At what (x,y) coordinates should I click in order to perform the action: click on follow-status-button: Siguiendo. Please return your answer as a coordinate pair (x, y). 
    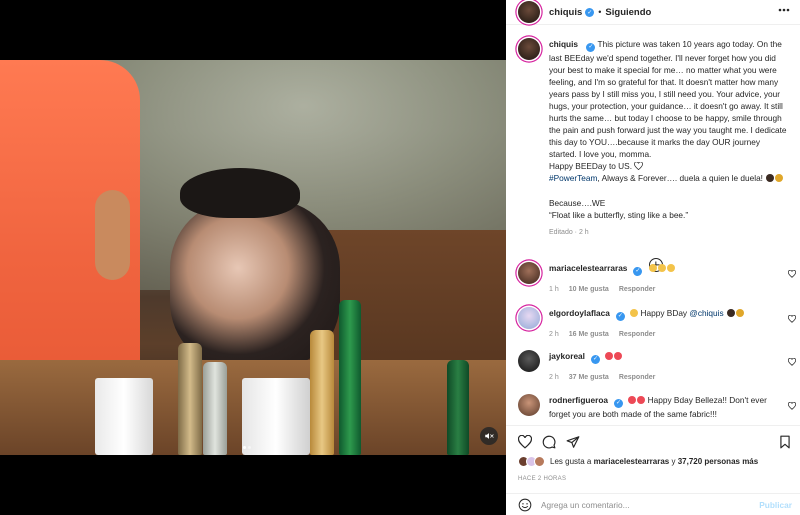
    Looking at the image, I should click on (628, 12).